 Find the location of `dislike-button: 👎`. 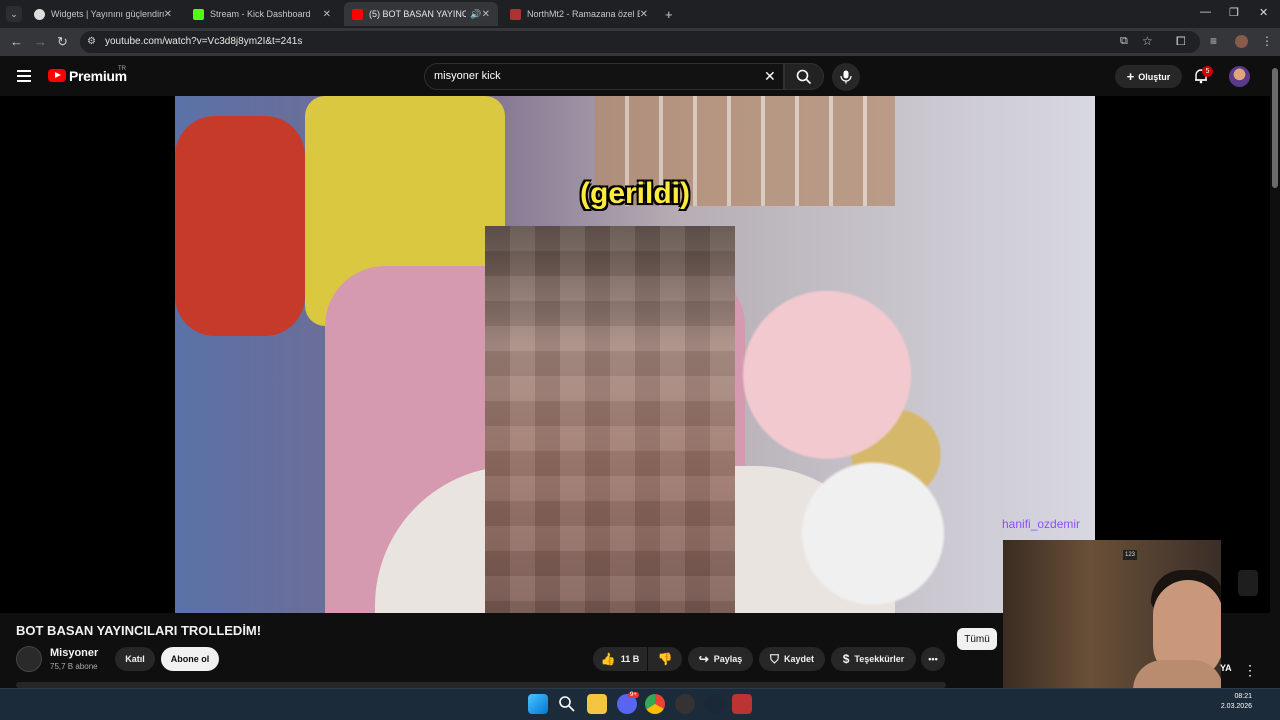

dislike-button: 👎 is located at coordinates (665, 659).